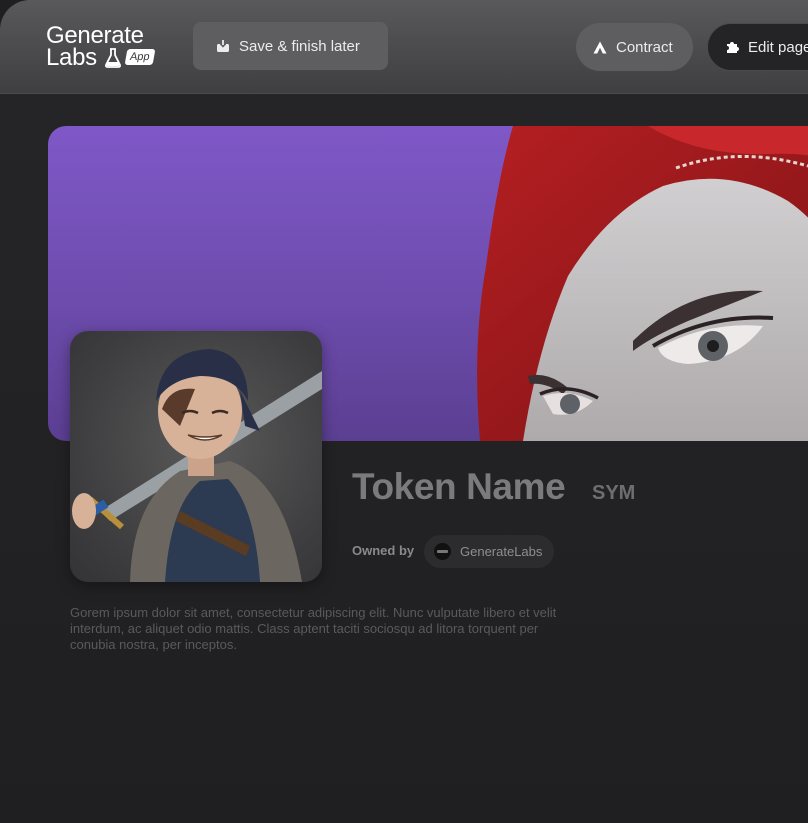  What do you see at coordinates (113, 58) in the screenshot?
I see `flask-icon` at bounding box center [113, 58].